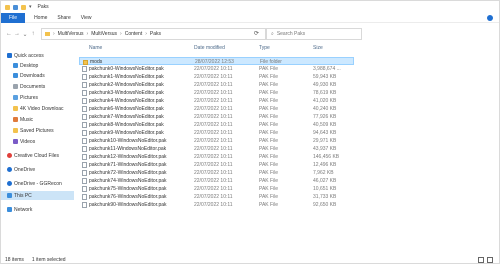 The image size is (500, 264). Describe the element at coordinates (25, 34) in the screenshot. I see `recent-locations-chevron-icon: ⌄` at that location.